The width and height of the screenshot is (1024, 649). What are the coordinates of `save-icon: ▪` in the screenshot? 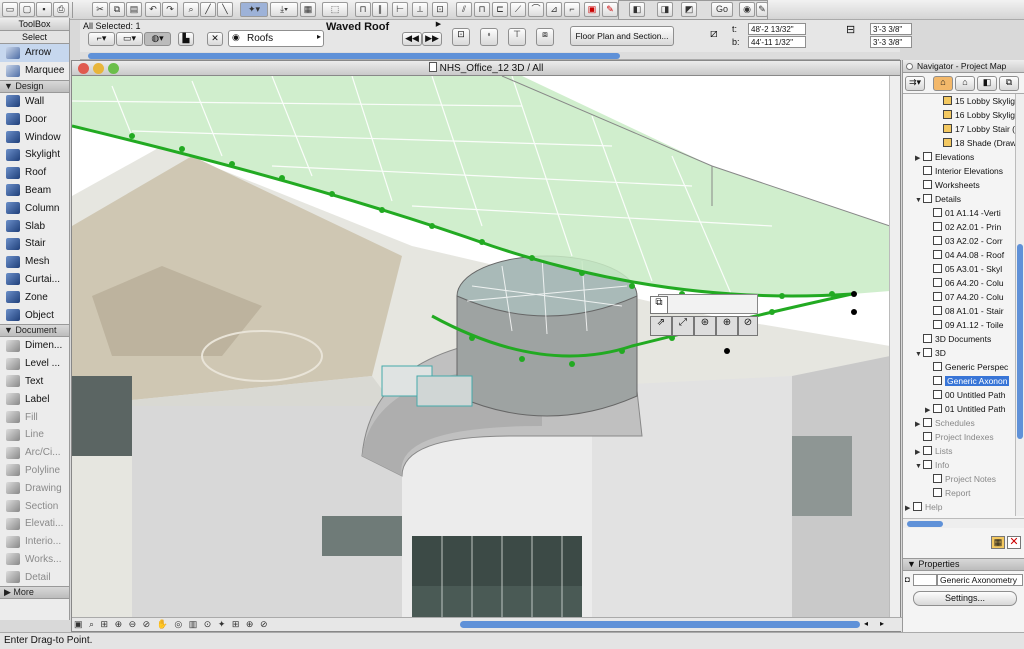 It's located at (44, 9).